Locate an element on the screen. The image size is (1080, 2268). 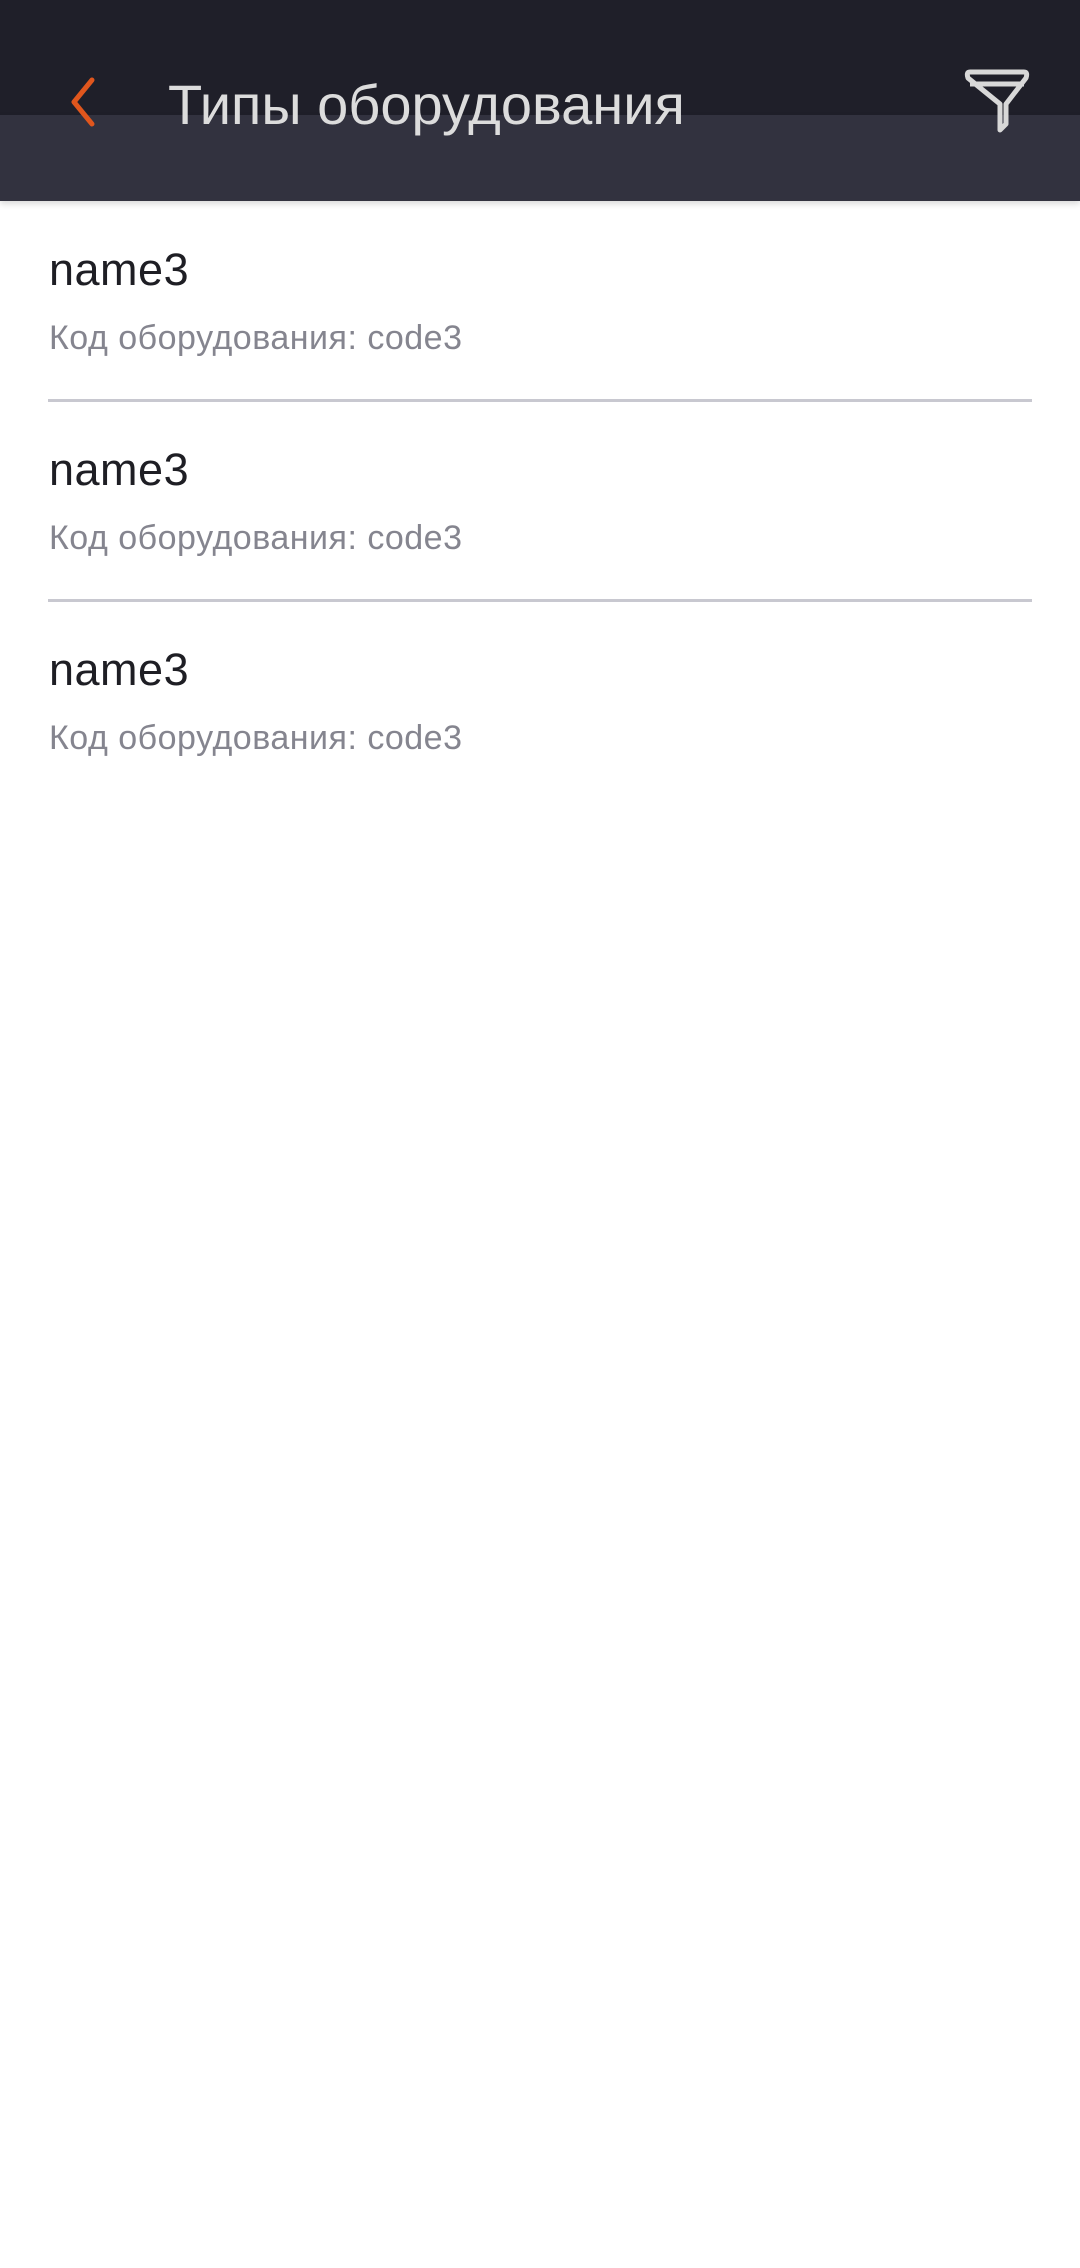
filter-icon is located at coordinates (997, 101).